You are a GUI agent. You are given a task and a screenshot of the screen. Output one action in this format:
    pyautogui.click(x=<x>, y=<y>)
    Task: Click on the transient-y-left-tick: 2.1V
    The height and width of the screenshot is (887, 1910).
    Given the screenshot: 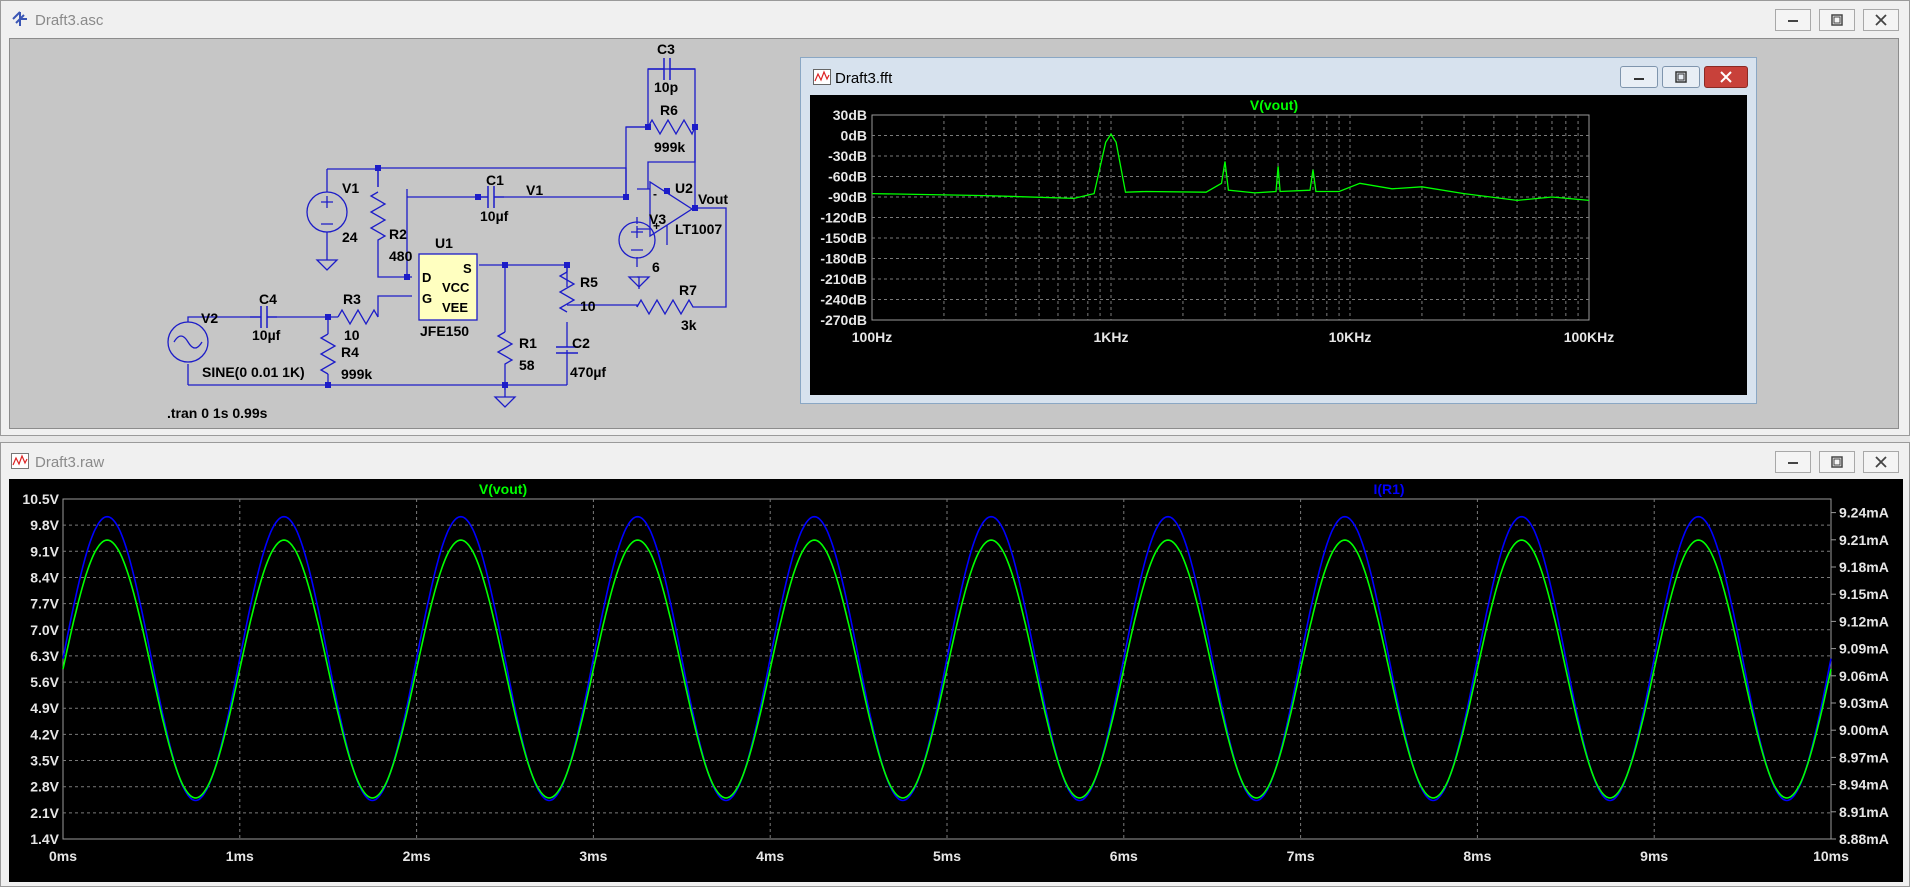 What is the action you would take?
    pyautogui.click(x=44, y=813)
    